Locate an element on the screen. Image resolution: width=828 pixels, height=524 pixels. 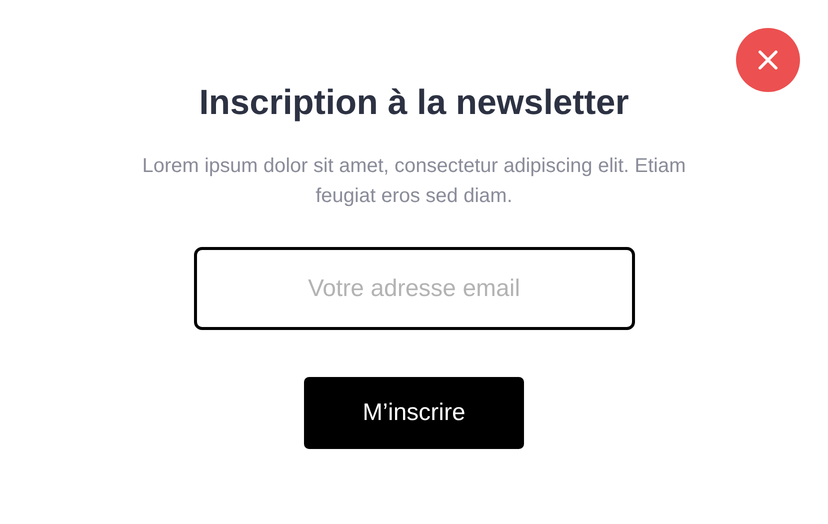
description-text: Lorem ipsum dolor sit amet, consectetur adipiscing elit. Etiam feugiat eros sed diam. is located at coordinates (414, 181).